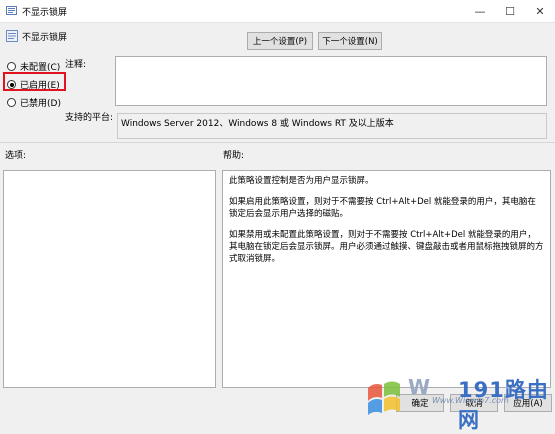  Describe the element at coordinates (470, 400) in the screenshot. I see `watermark-subtext: Www.Winwin7.com` at that location.